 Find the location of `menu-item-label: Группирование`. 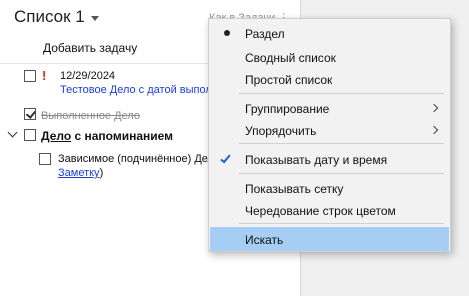

menu-item-label: Группирование is located at coordinates (287, 109).